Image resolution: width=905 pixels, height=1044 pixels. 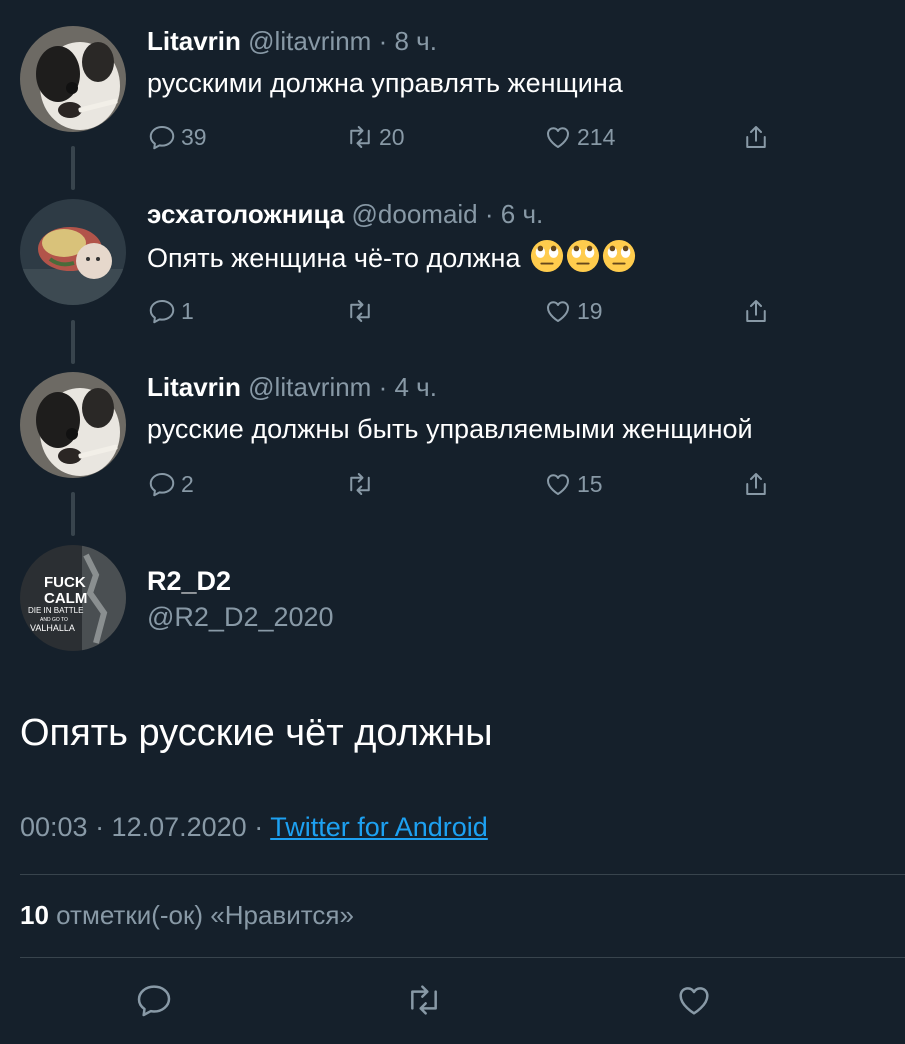 What do you see at coordinates (472, 137) in the screenshot?
I see `tweet-actions: 39 20 214` at bounding box center [472, 137].